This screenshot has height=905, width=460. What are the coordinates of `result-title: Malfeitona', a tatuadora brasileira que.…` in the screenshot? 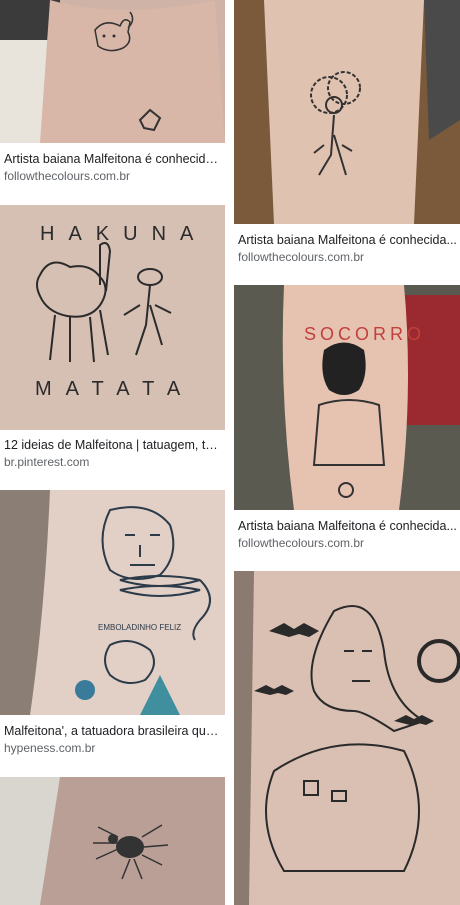 It's located at (113, 731).